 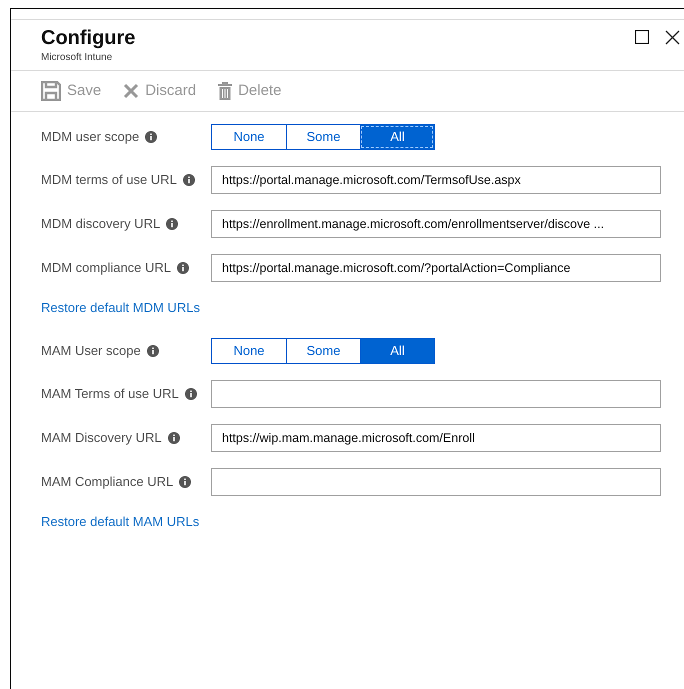 I want to click on field-label: MAM Discovery URL, so click(x=101, y=437).